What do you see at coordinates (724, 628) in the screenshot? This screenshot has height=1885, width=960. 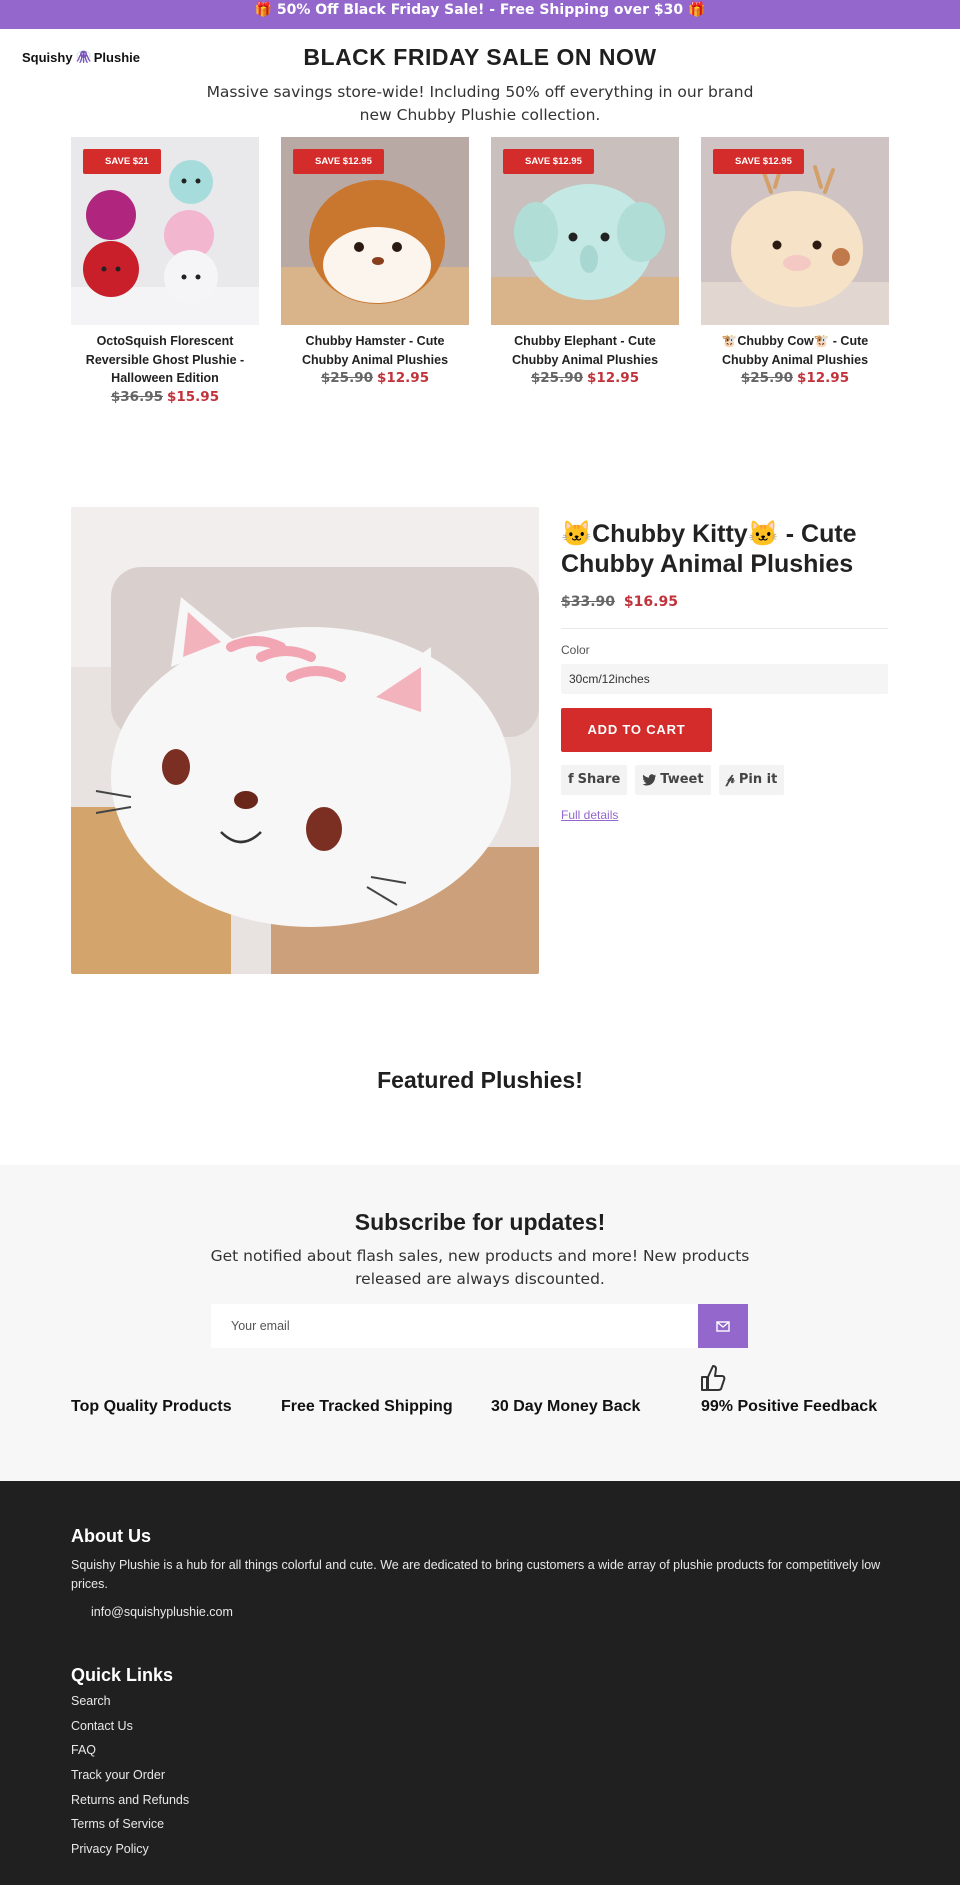 I see `divider` at bounding box center [724, 628].